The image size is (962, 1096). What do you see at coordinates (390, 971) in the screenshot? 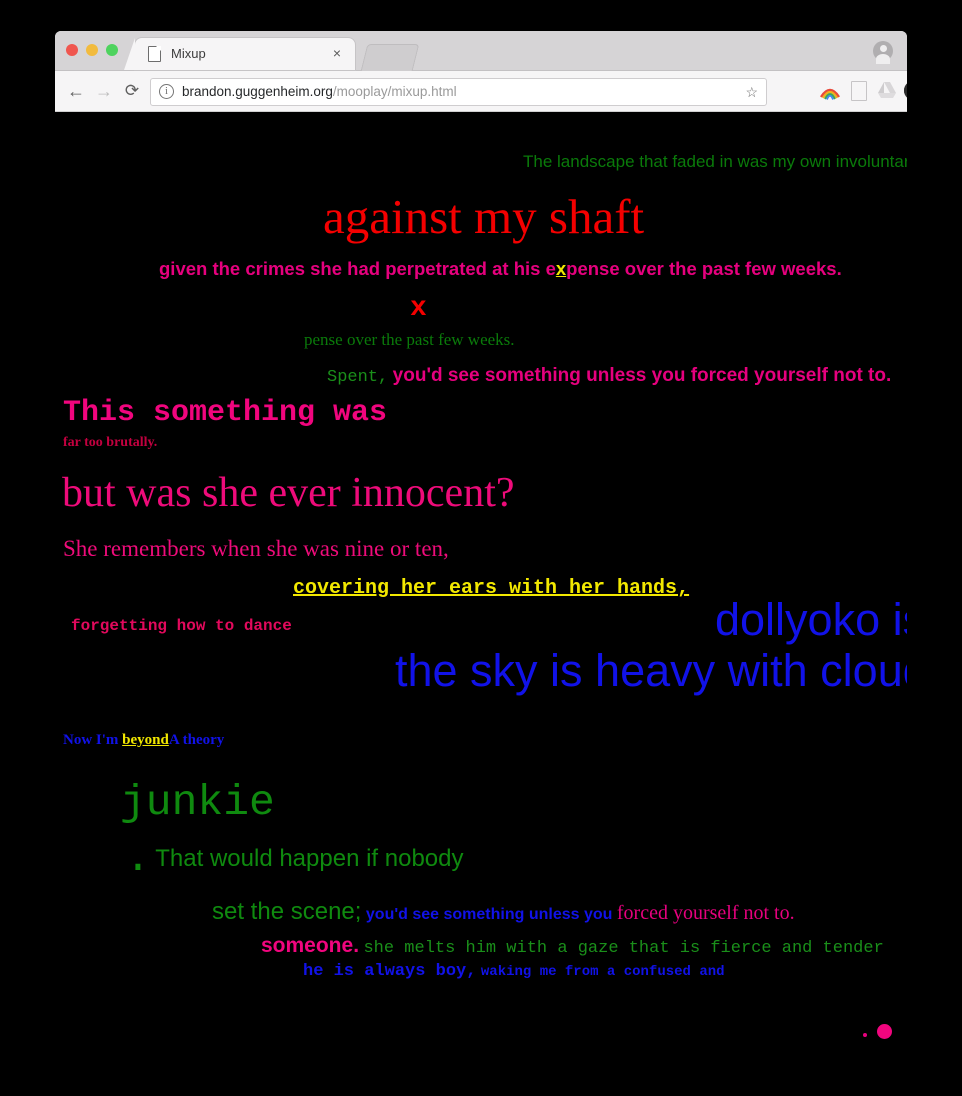
I see `text-line-20-a: he is always boy,` at bounding box center [390, 971].